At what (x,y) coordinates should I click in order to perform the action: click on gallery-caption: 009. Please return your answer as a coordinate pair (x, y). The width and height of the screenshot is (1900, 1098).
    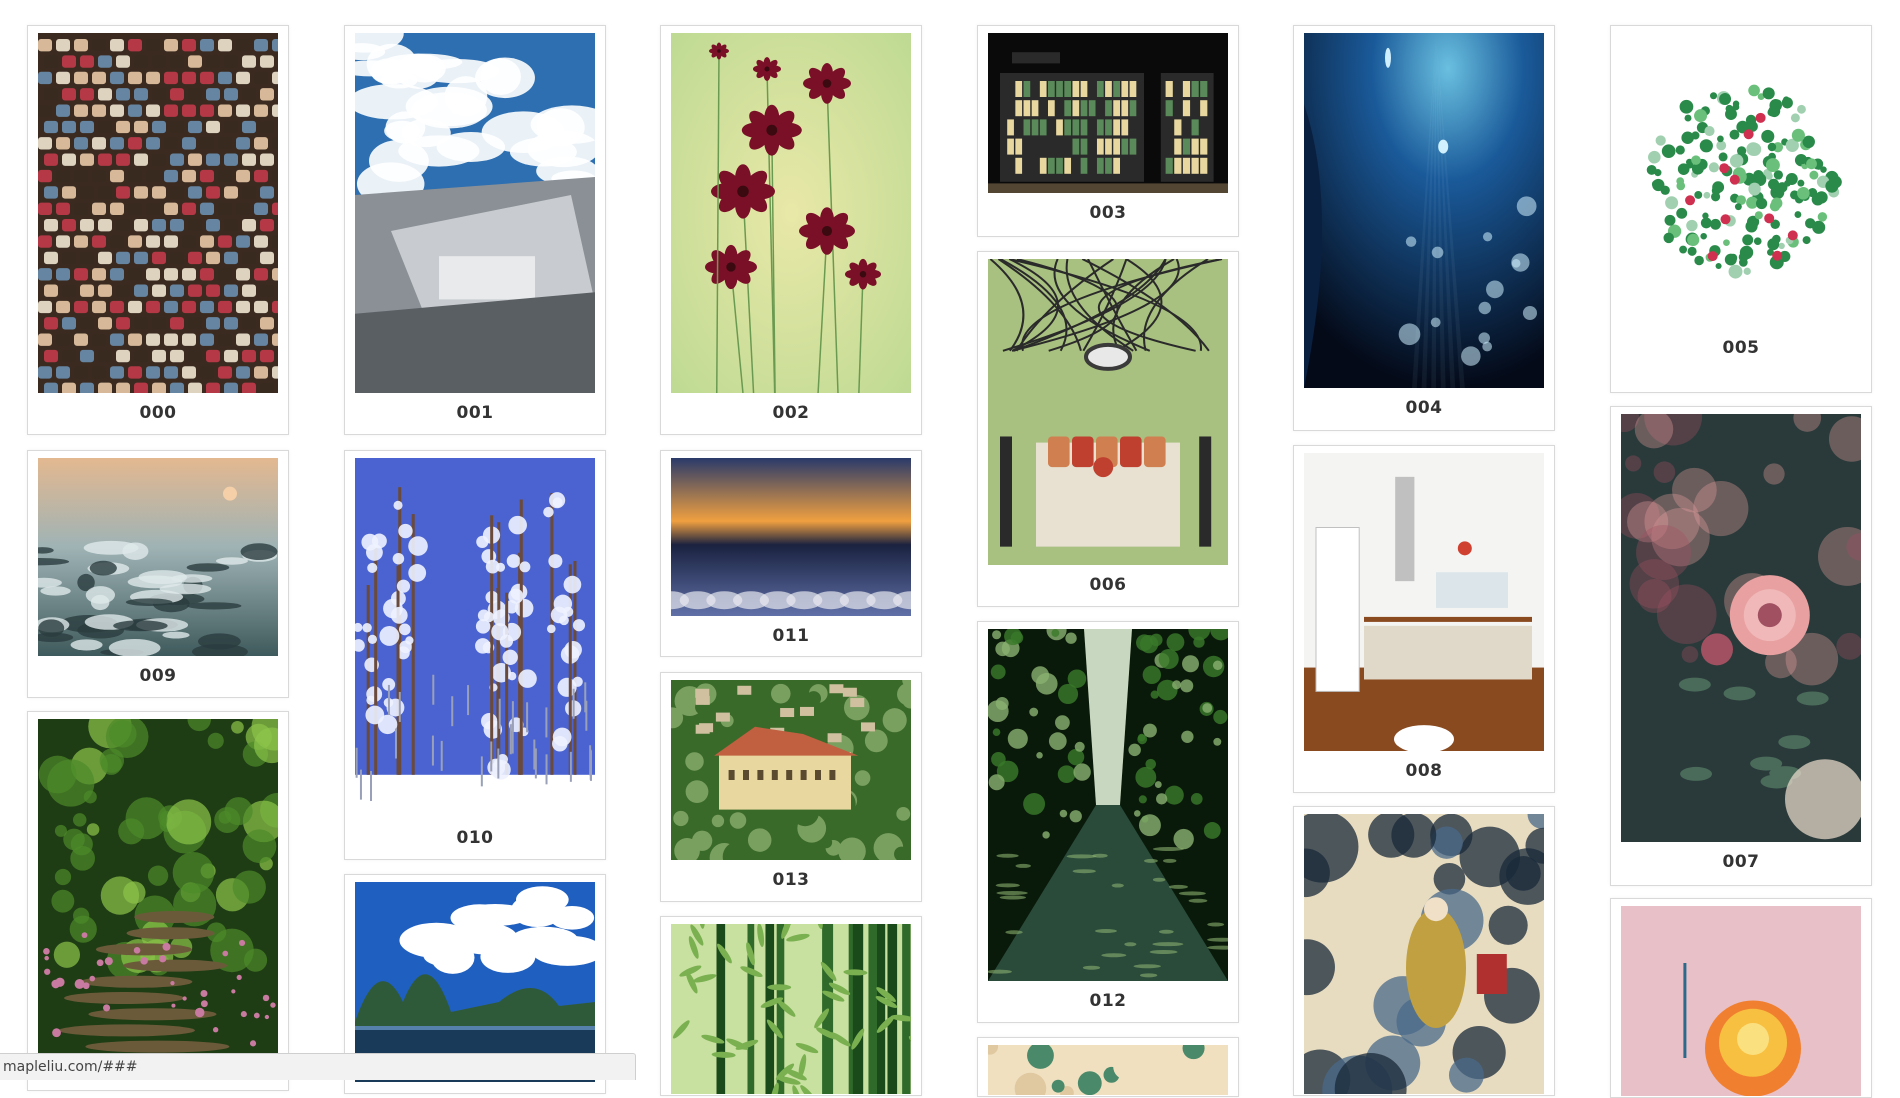
    Looking at the image, I should click on (158, 676).